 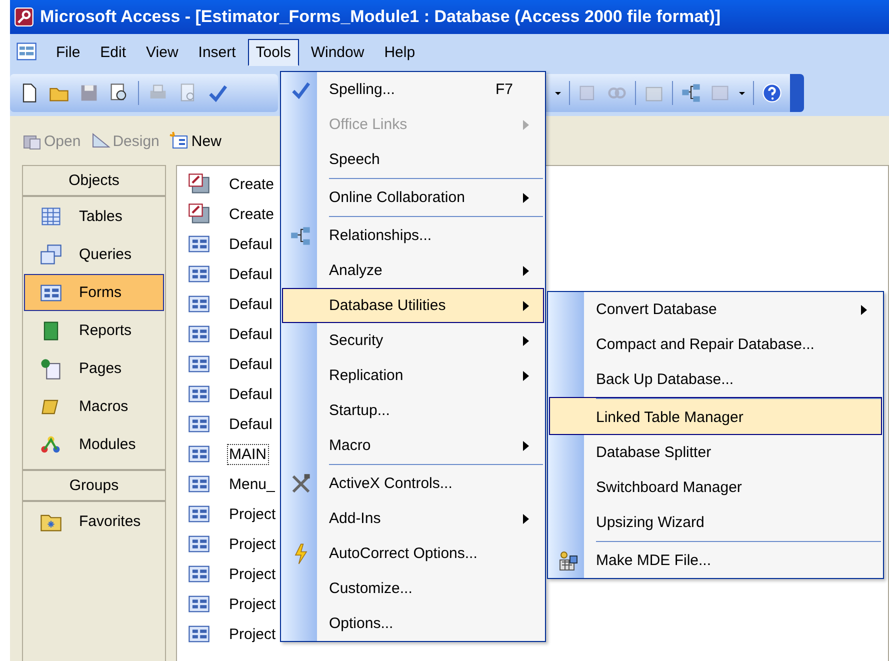 I want to click on group-item: Favorites, so click(x=94, y=521).